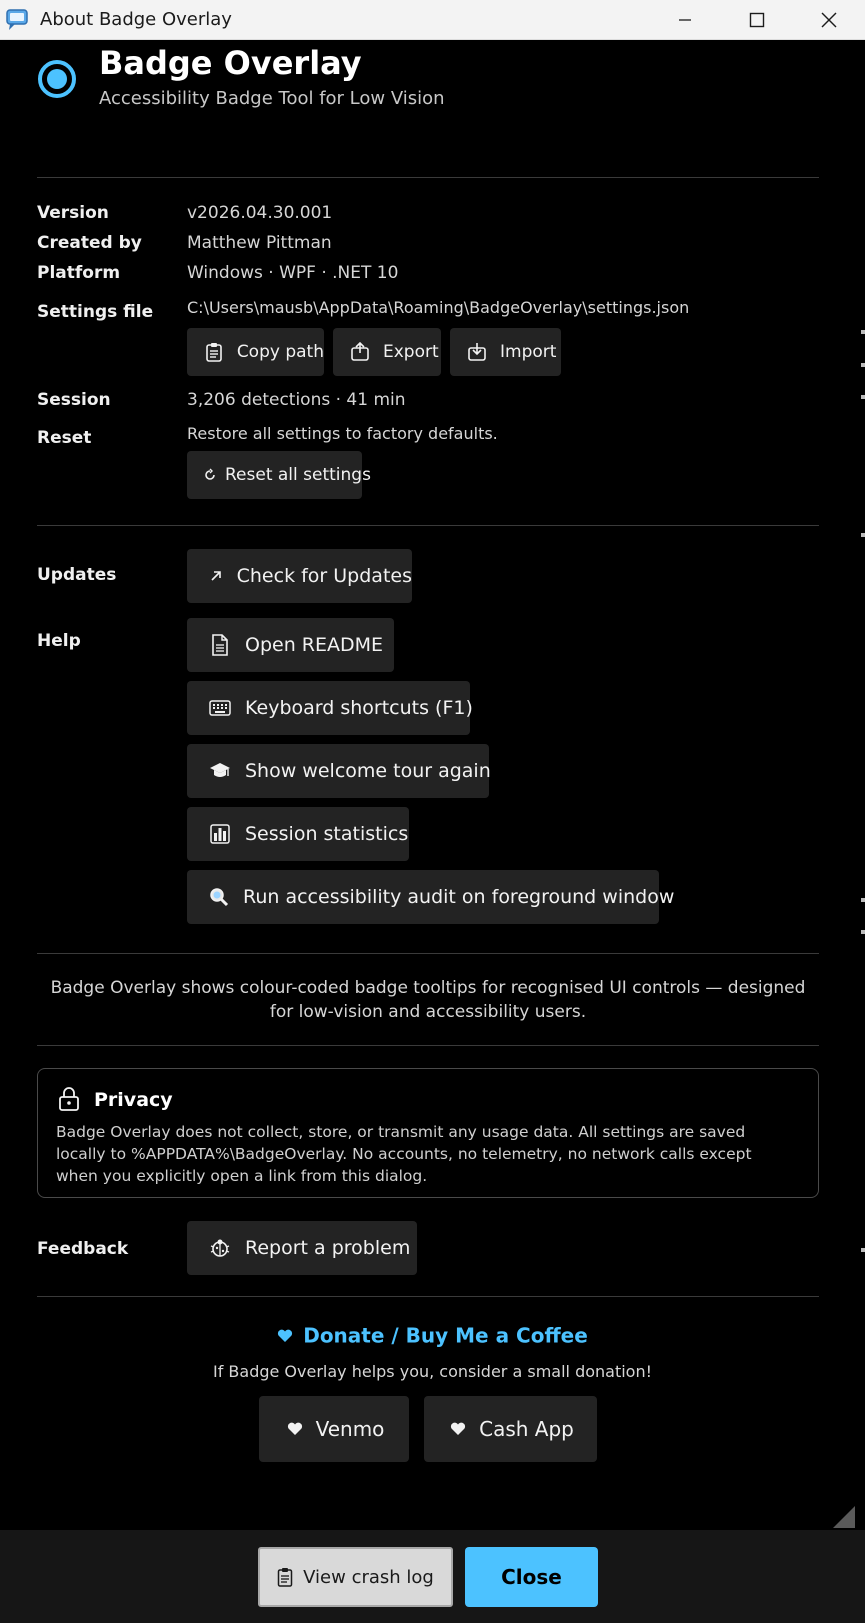  I want to click on maximize-button, so click(757, 20).